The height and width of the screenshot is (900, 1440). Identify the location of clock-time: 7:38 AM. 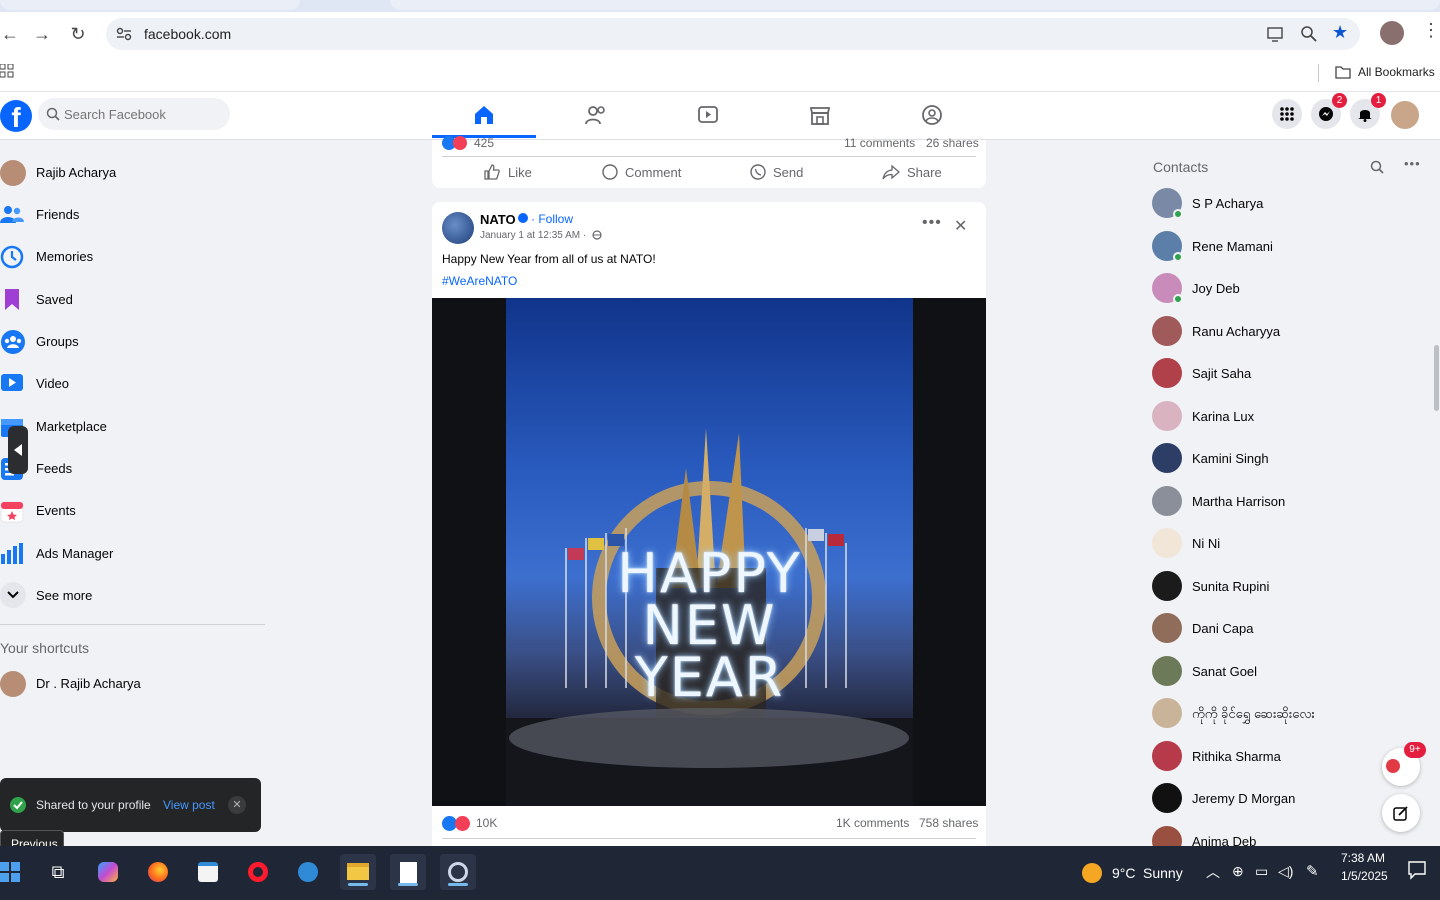
(1363, 858).